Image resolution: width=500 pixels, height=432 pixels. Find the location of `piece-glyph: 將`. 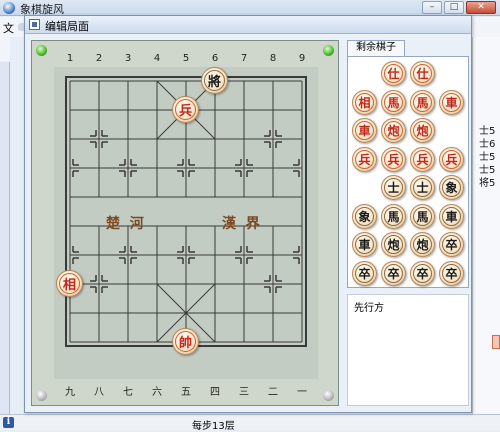

piece-glyph: 將 is located at coordinates (214, 80).